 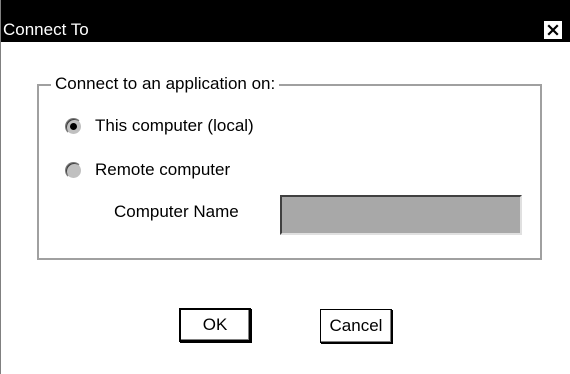 What do you see at coordinates (73, 170) in the screenshot?
I see `radio-remote` at bounding box center [73, 170].